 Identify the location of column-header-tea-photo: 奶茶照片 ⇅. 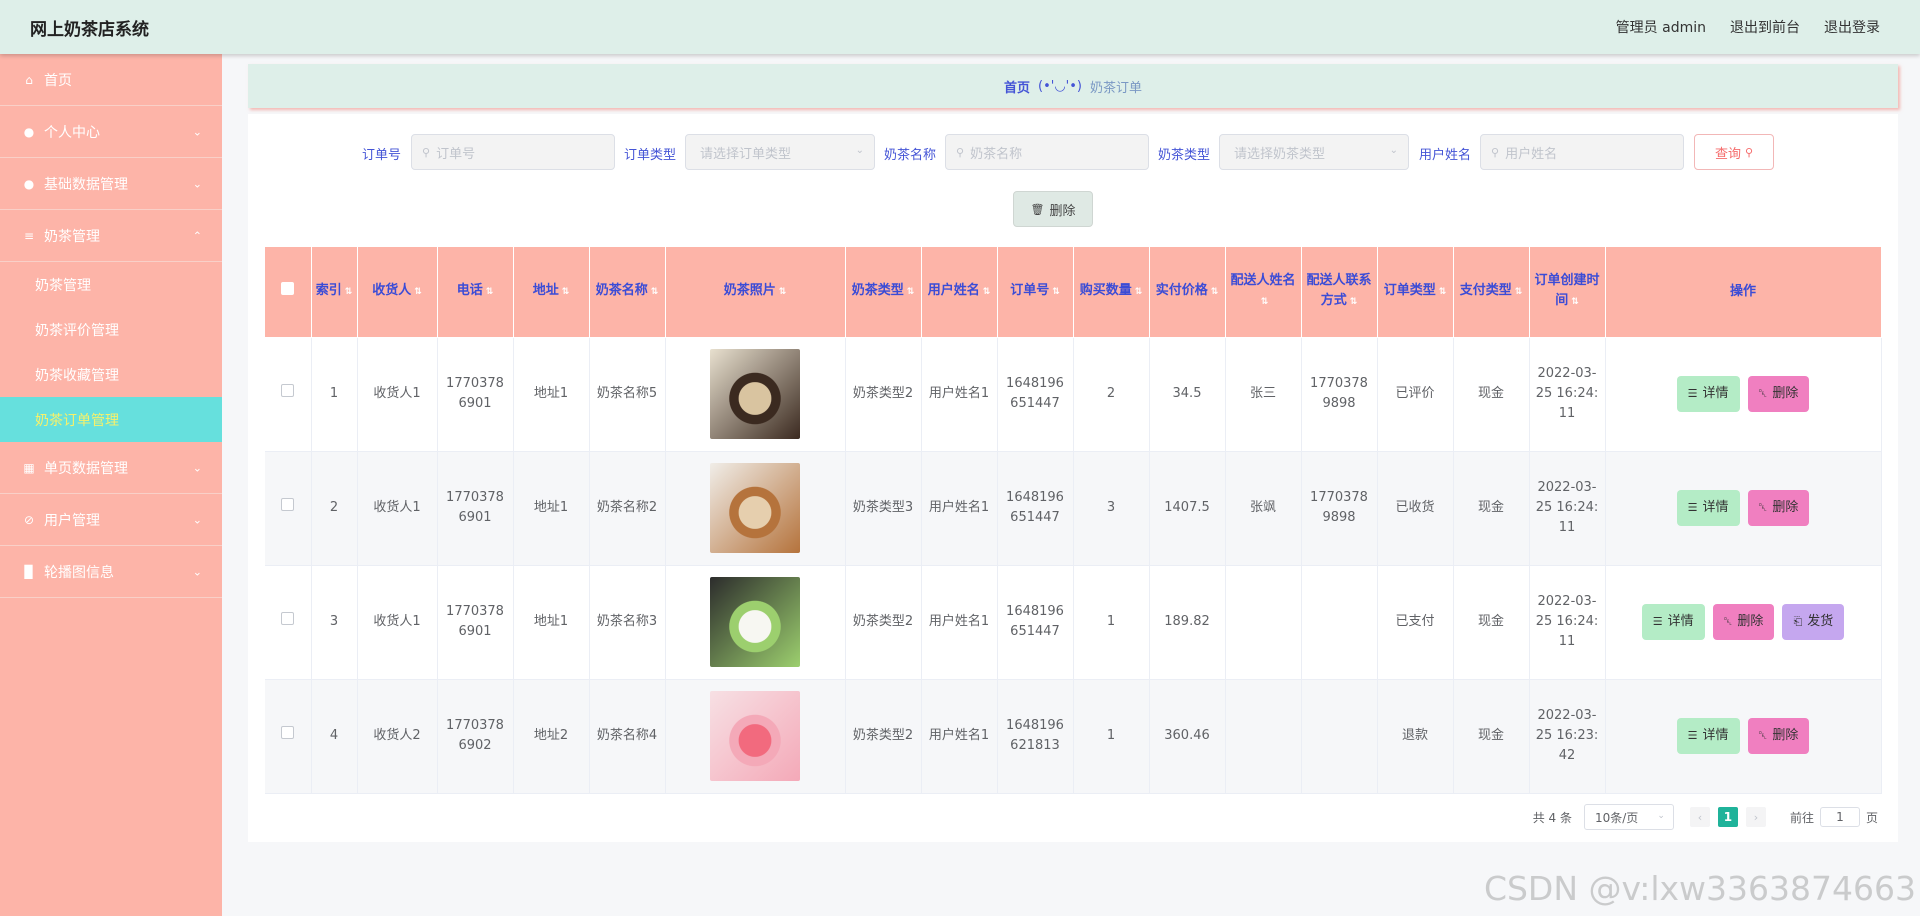
(755, 292).